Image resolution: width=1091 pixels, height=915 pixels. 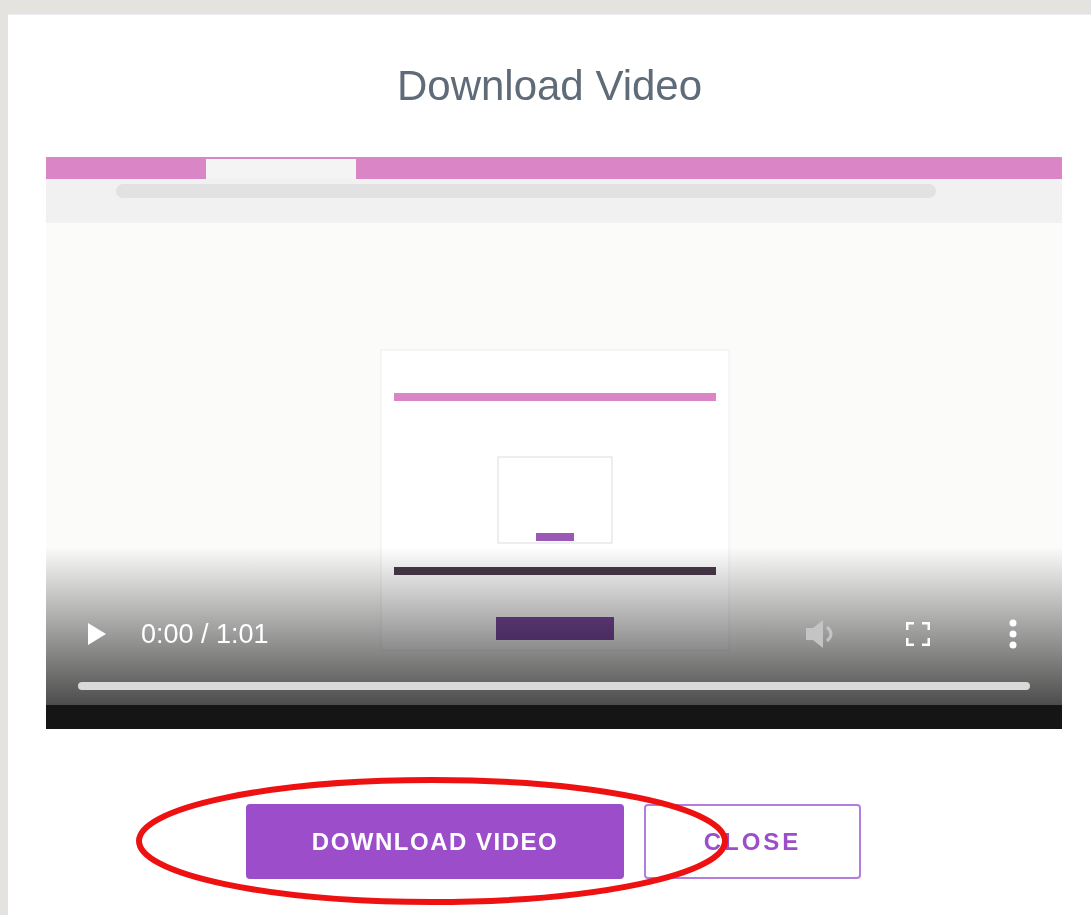 What do you see at coordinates (918, 634) in the screenshot?
I see `fullscreen-icon` at bounding box center [918, 634].